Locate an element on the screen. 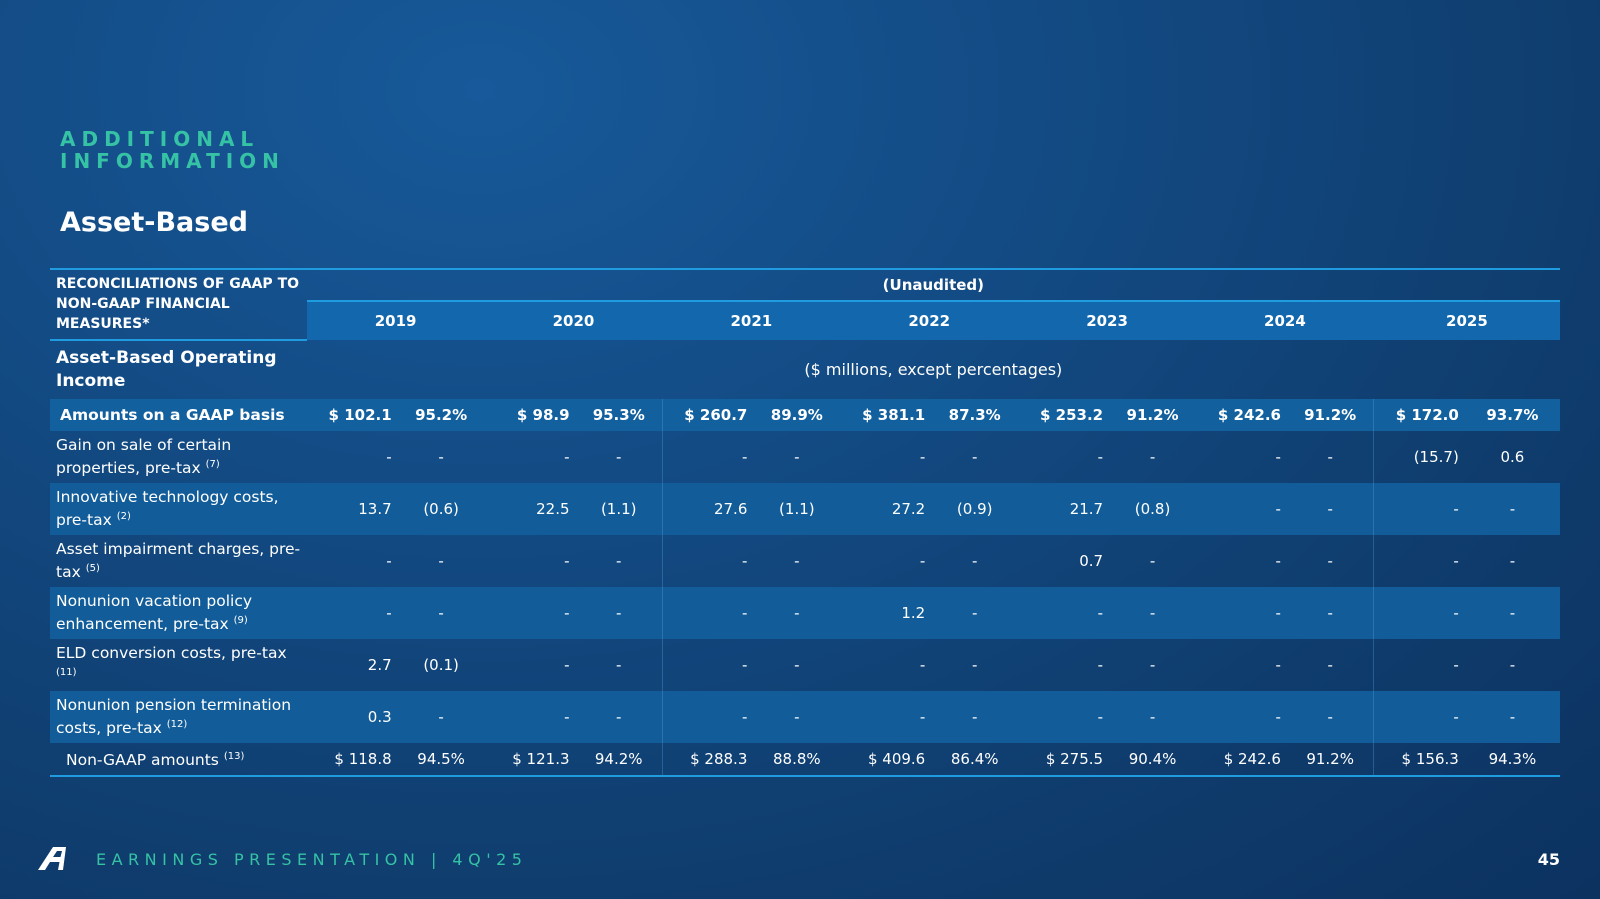 The height and width of the screenshot is (899, 1600). table-cell: $ 275.5 is located at coordinates (1064, 760).